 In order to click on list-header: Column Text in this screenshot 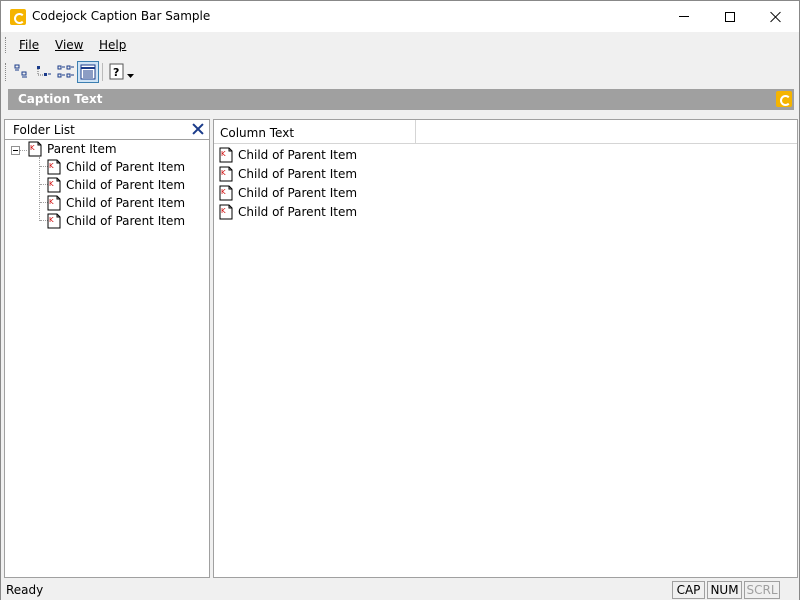, I will do `click(505, 132)`.